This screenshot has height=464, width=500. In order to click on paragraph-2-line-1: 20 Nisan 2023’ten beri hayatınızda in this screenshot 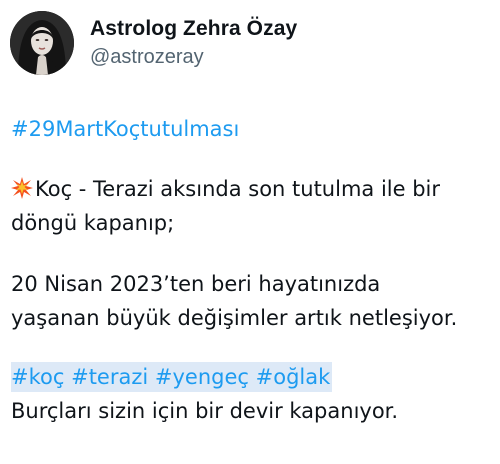, I will do `click(196, 284)`.